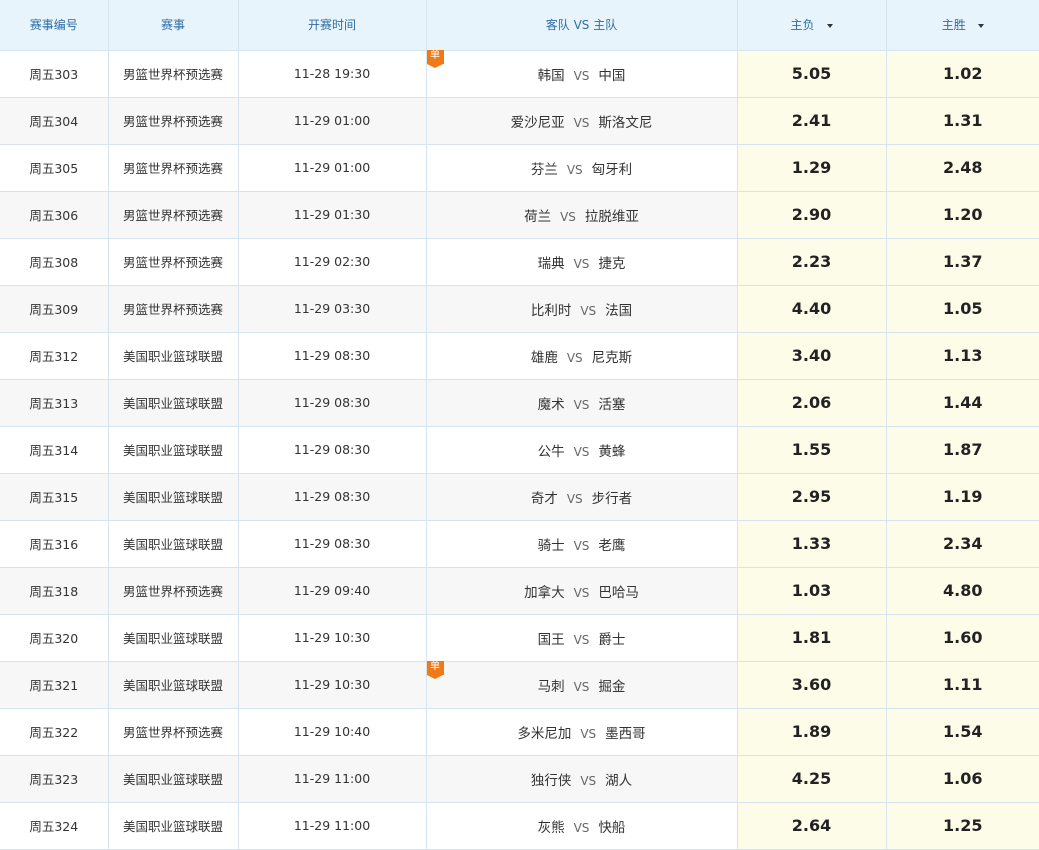 This screenshot has height=850, width=1039. What do you see at coordinates (812, 262) in the screenshot?
I see `away-win-odds: 2.23` at bounding box center [812, 262].